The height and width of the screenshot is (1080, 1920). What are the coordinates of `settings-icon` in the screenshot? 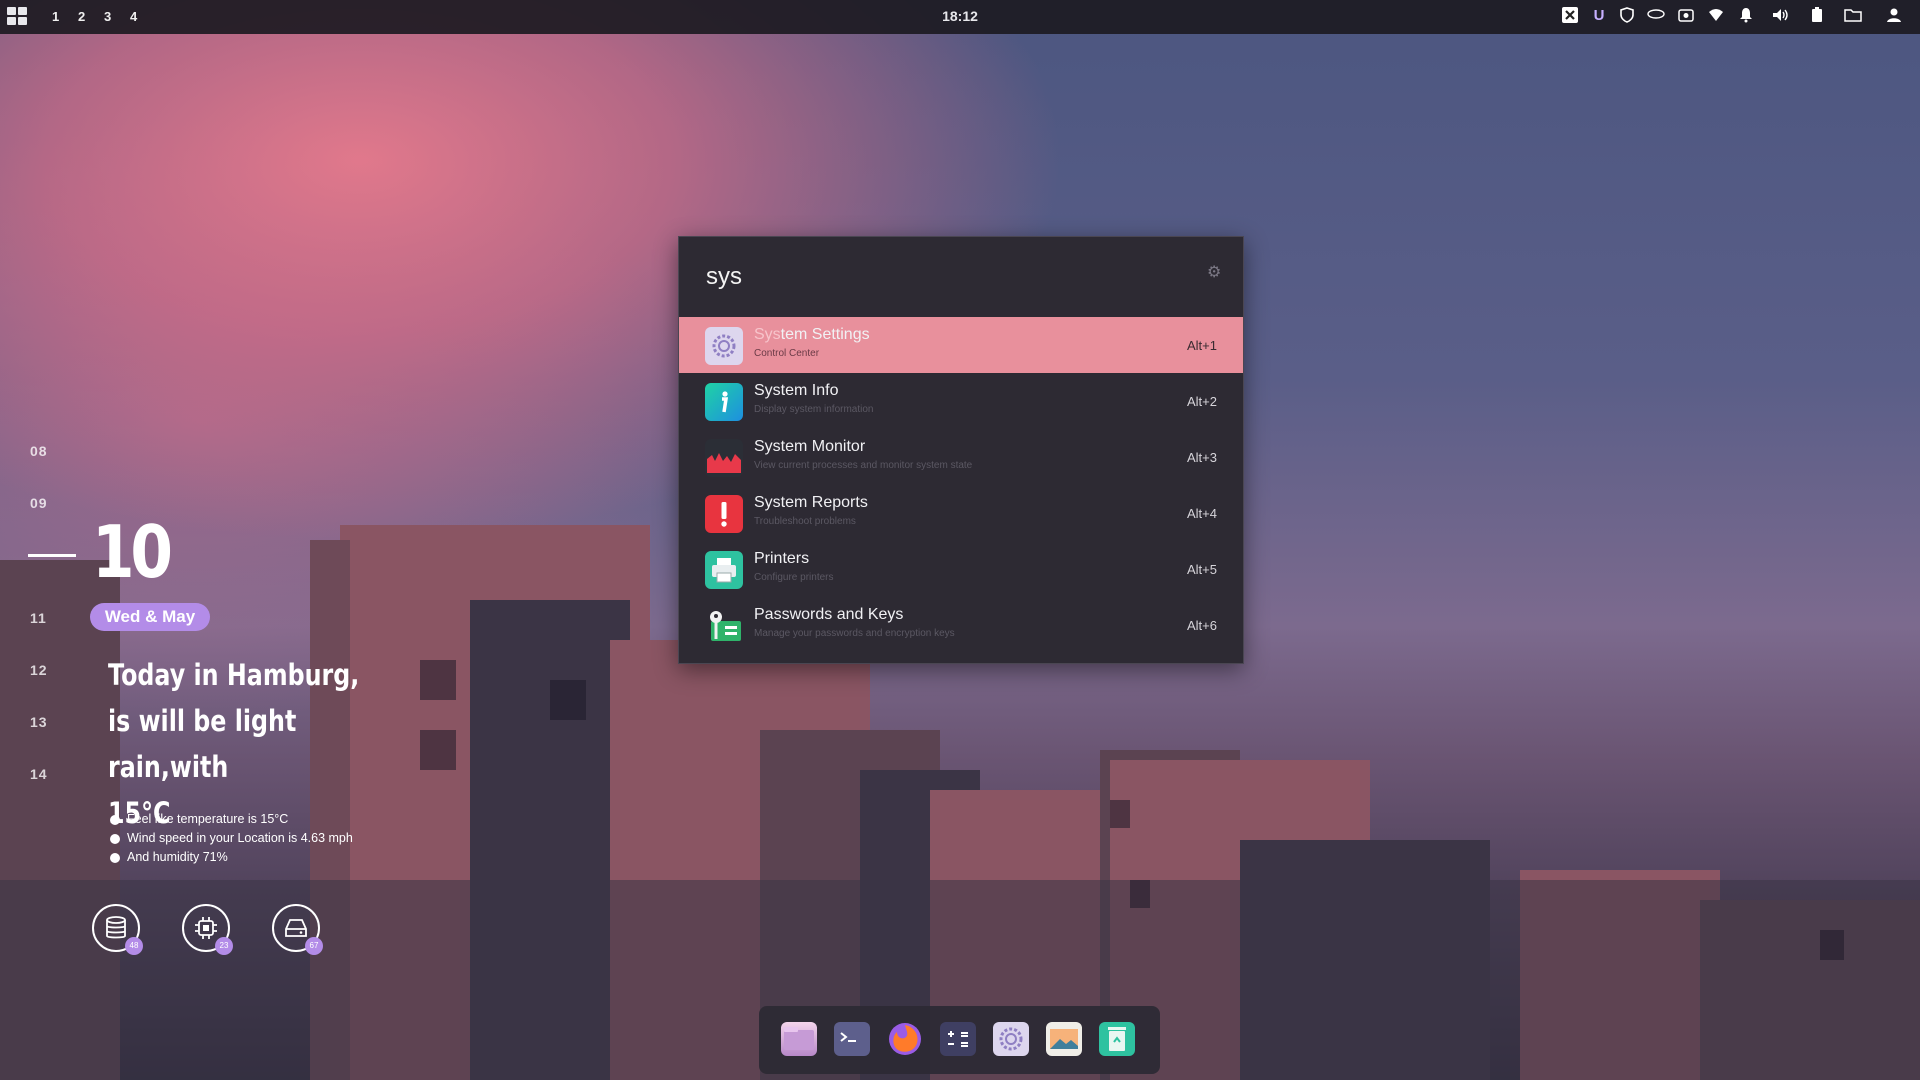 It's located at (1011, 1039).